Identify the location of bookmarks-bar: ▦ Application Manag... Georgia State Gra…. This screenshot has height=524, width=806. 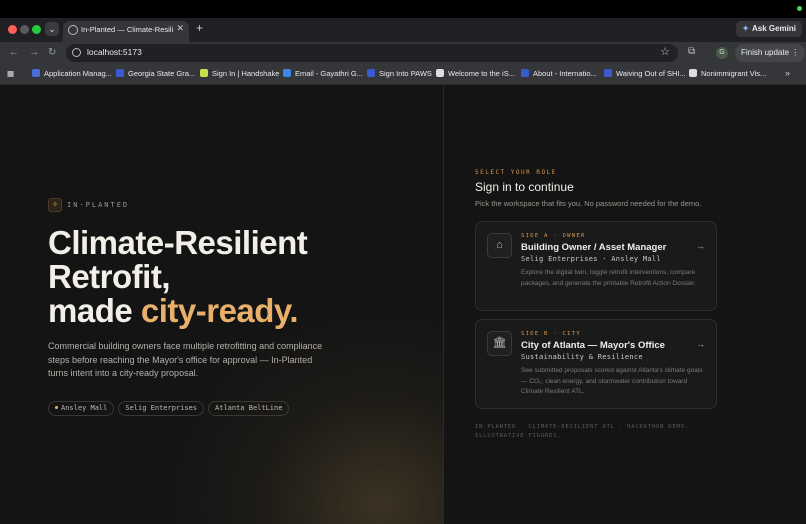
(403, 74).